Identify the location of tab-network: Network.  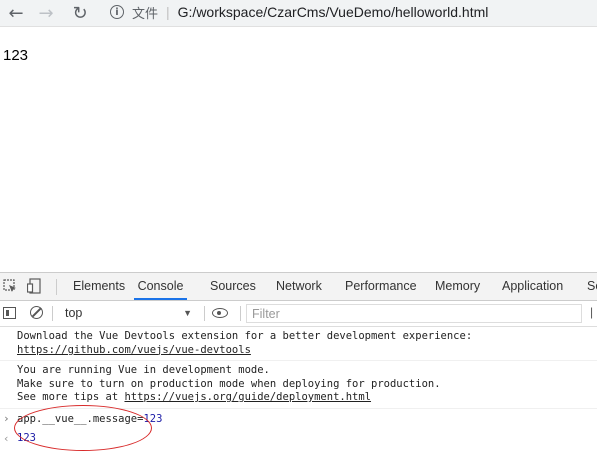
(299, 286).